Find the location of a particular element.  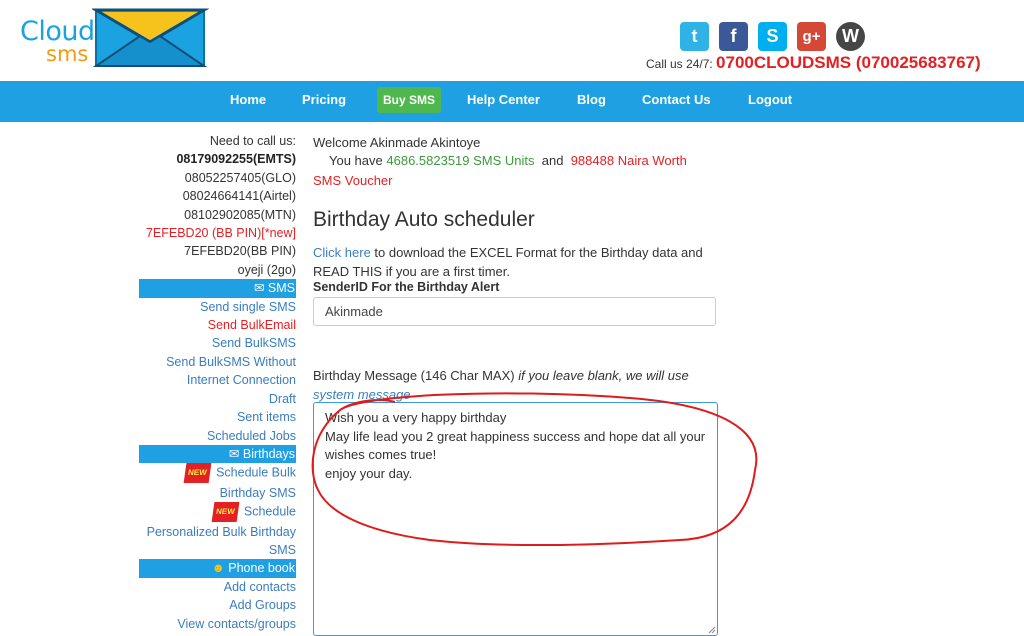

sidebar-item-sent: Sent items is located at coordinates (217, 417).